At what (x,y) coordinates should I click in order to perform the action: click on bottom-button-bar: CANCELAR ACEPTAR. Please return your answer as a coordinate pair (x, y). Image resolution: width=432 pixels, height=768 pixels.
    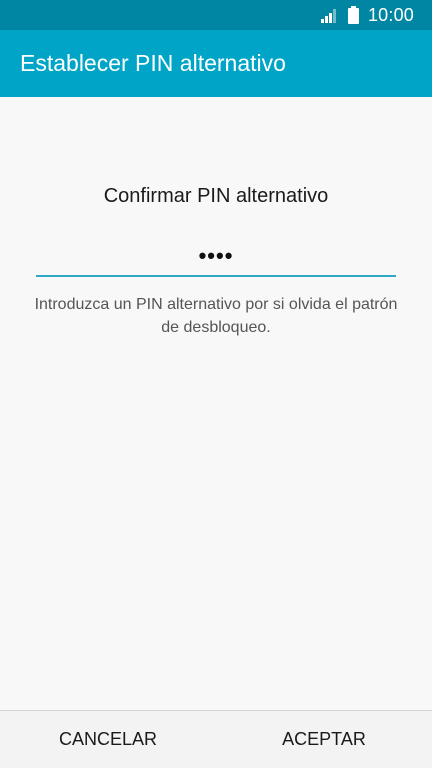
    Looking at the image, I should click on (216, 739).